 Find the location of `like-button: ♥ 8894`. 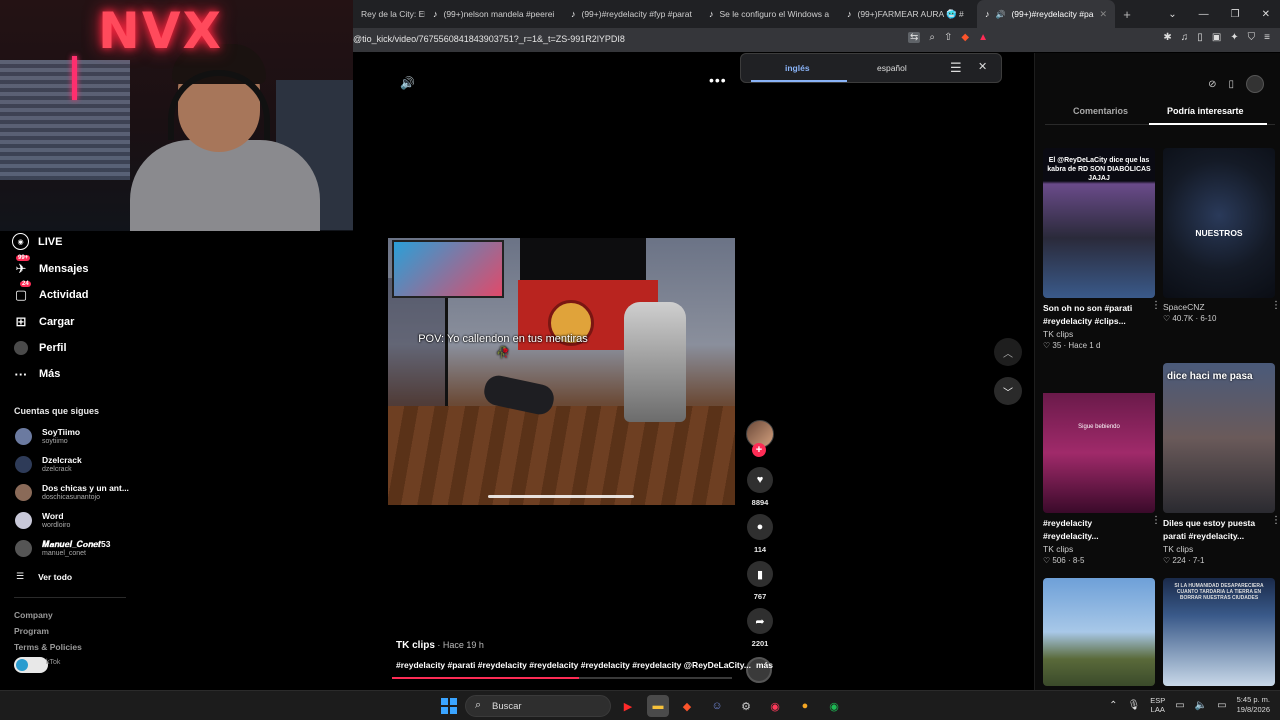

like-button: ♥ 8894 is located at coordinates (760, 487).